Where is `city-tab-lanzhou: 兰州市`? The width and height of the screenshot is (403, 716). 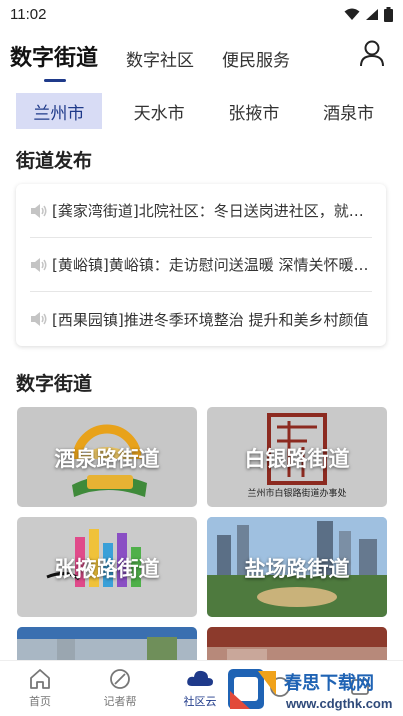
city-tab-lanzhou: 兰州市 is located at coordinates (59, 111).